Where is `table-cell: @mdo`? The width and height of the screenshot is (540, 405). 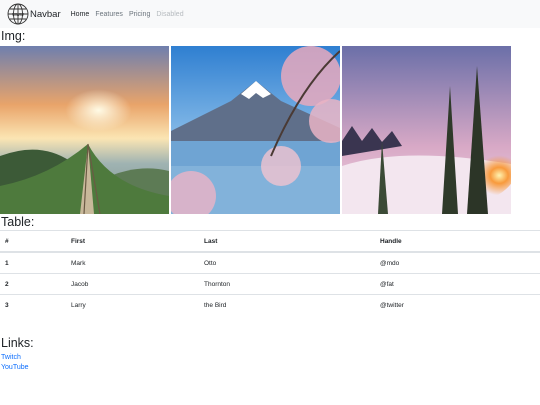
table-cell: @mdo is located at coordinates (457, 262).